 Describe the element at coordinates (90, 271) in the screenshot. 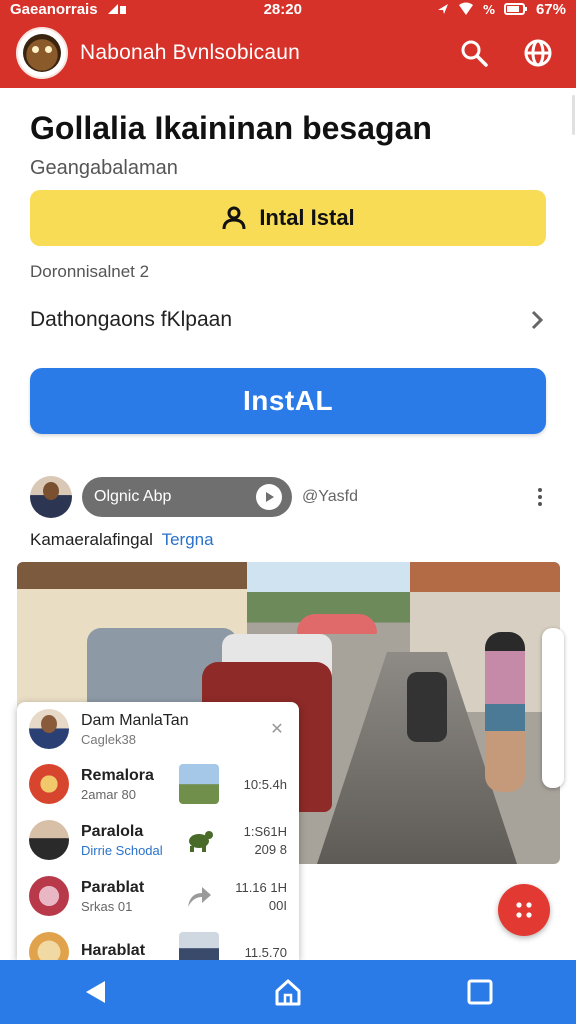

I see `meta-line: Doronnisalnet 2` at that location.